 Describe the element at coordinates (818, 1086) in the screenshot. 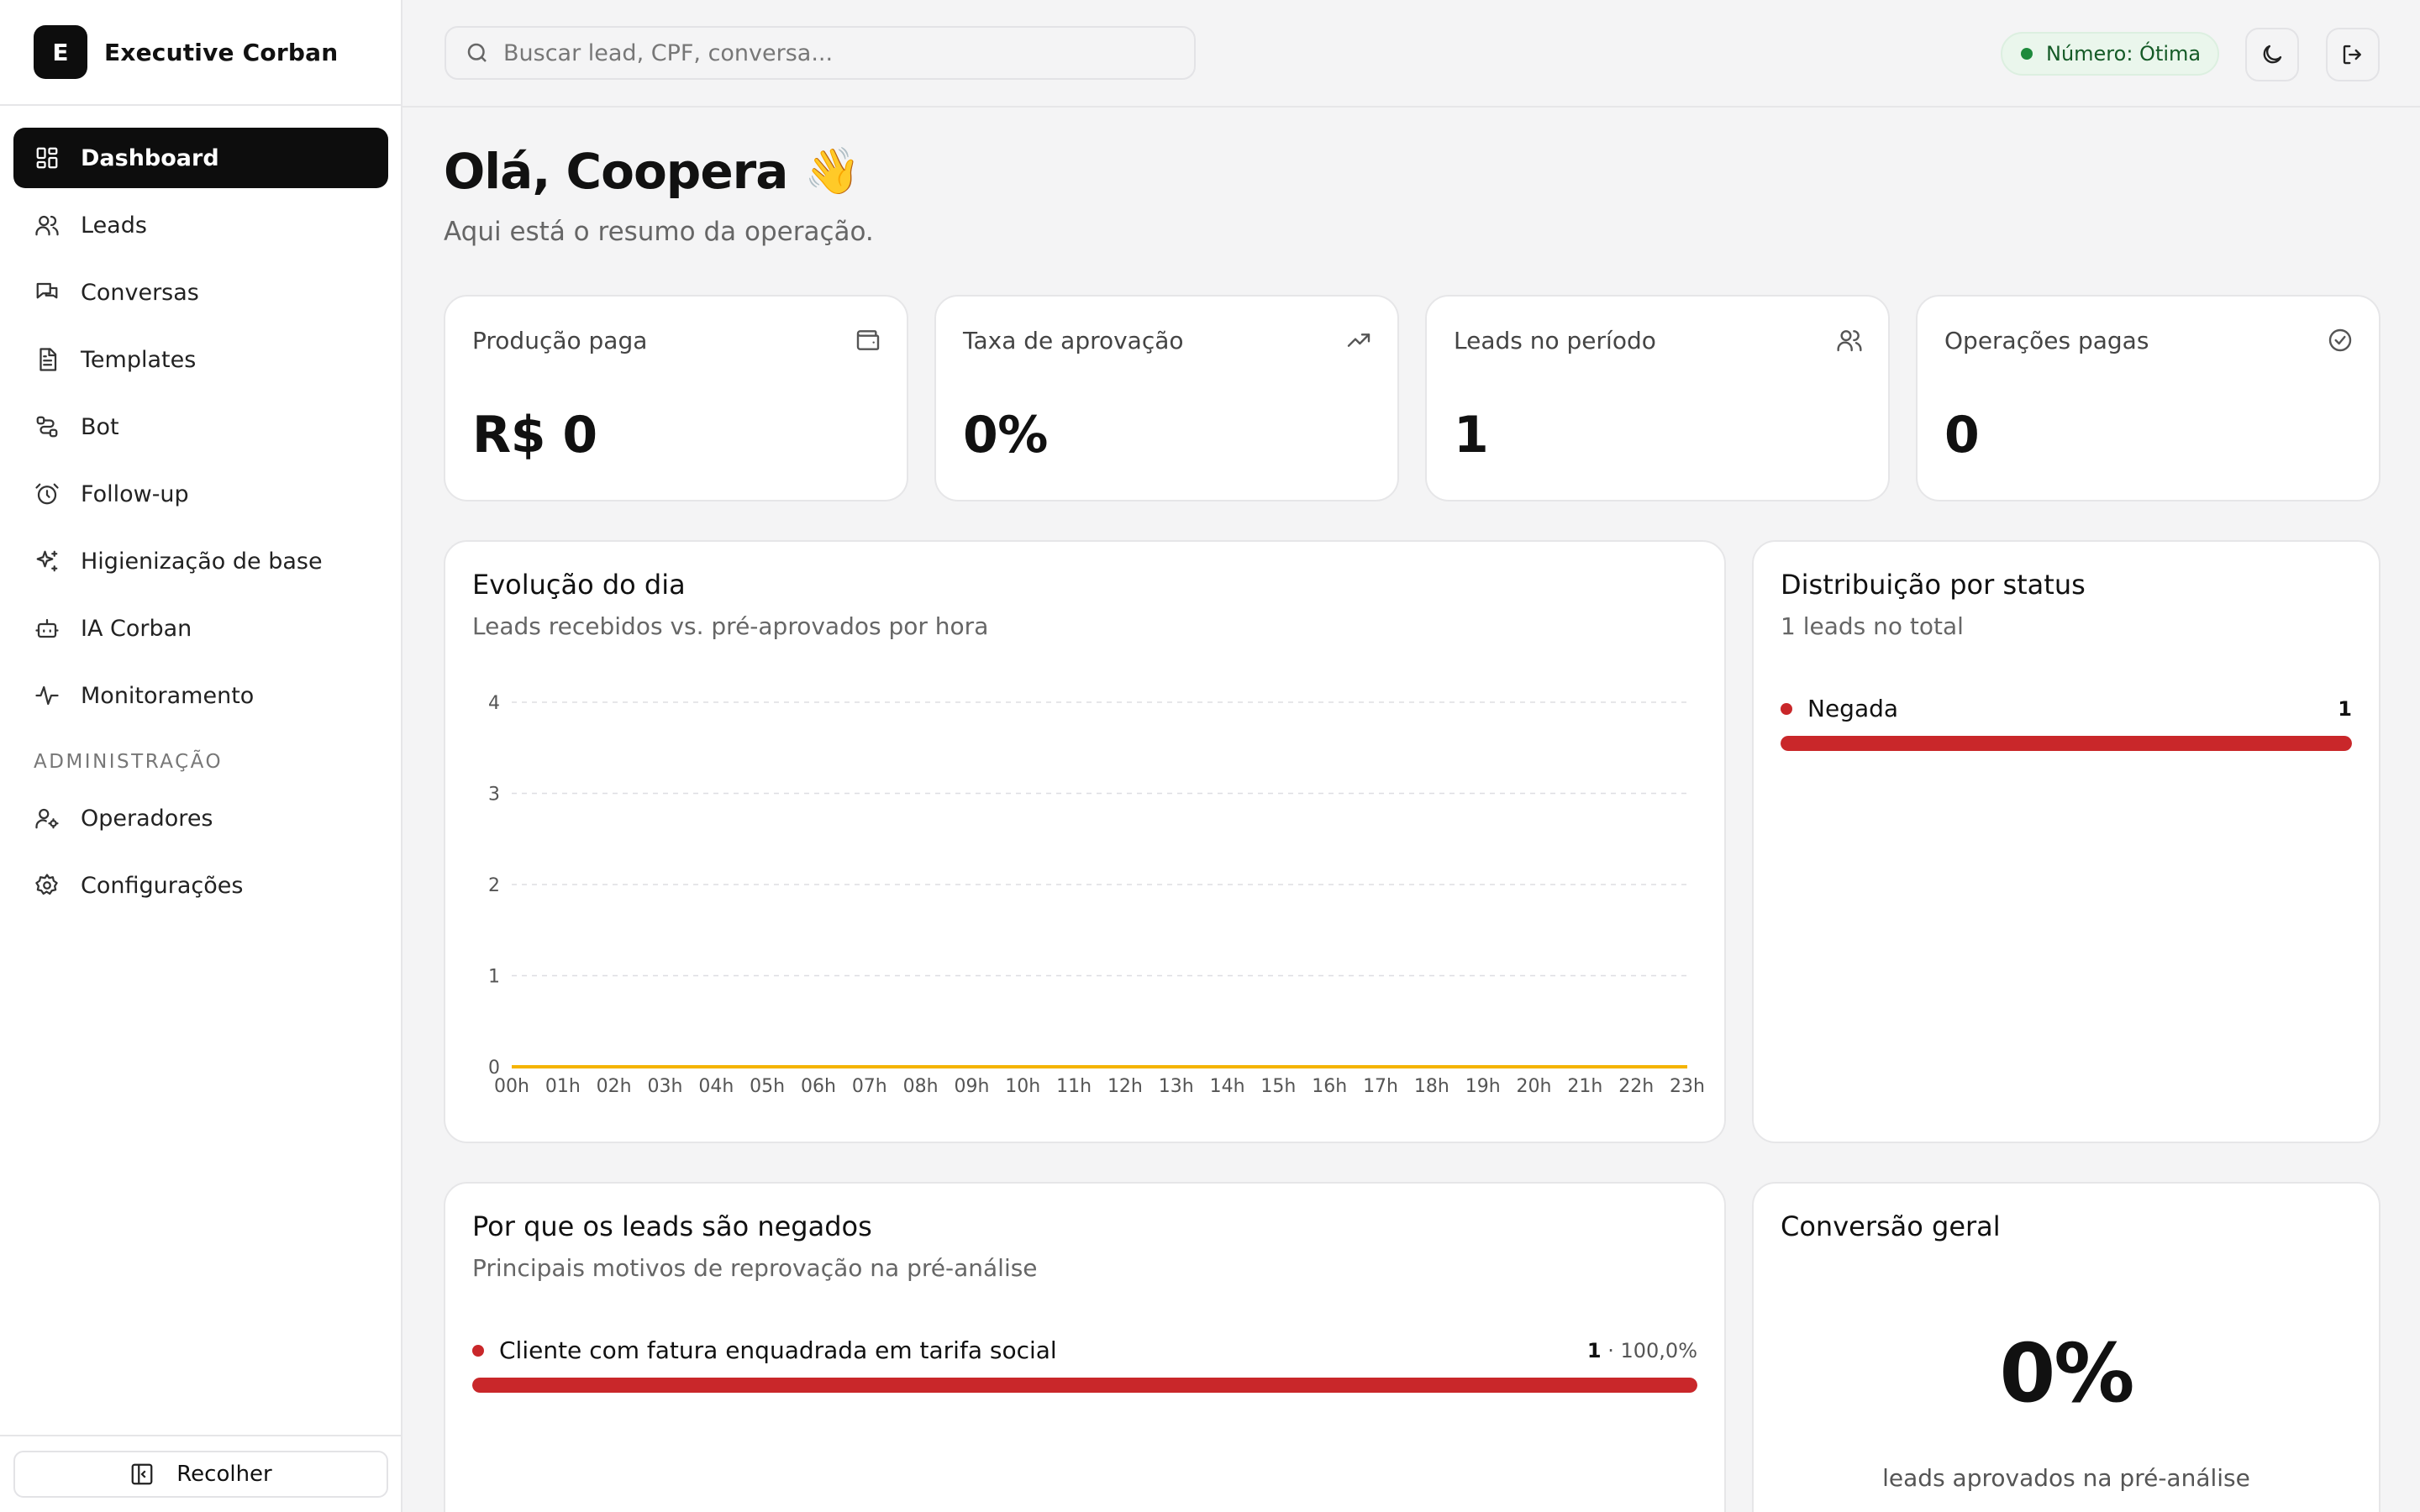

I see `x-tick-label: 06h` at that location.